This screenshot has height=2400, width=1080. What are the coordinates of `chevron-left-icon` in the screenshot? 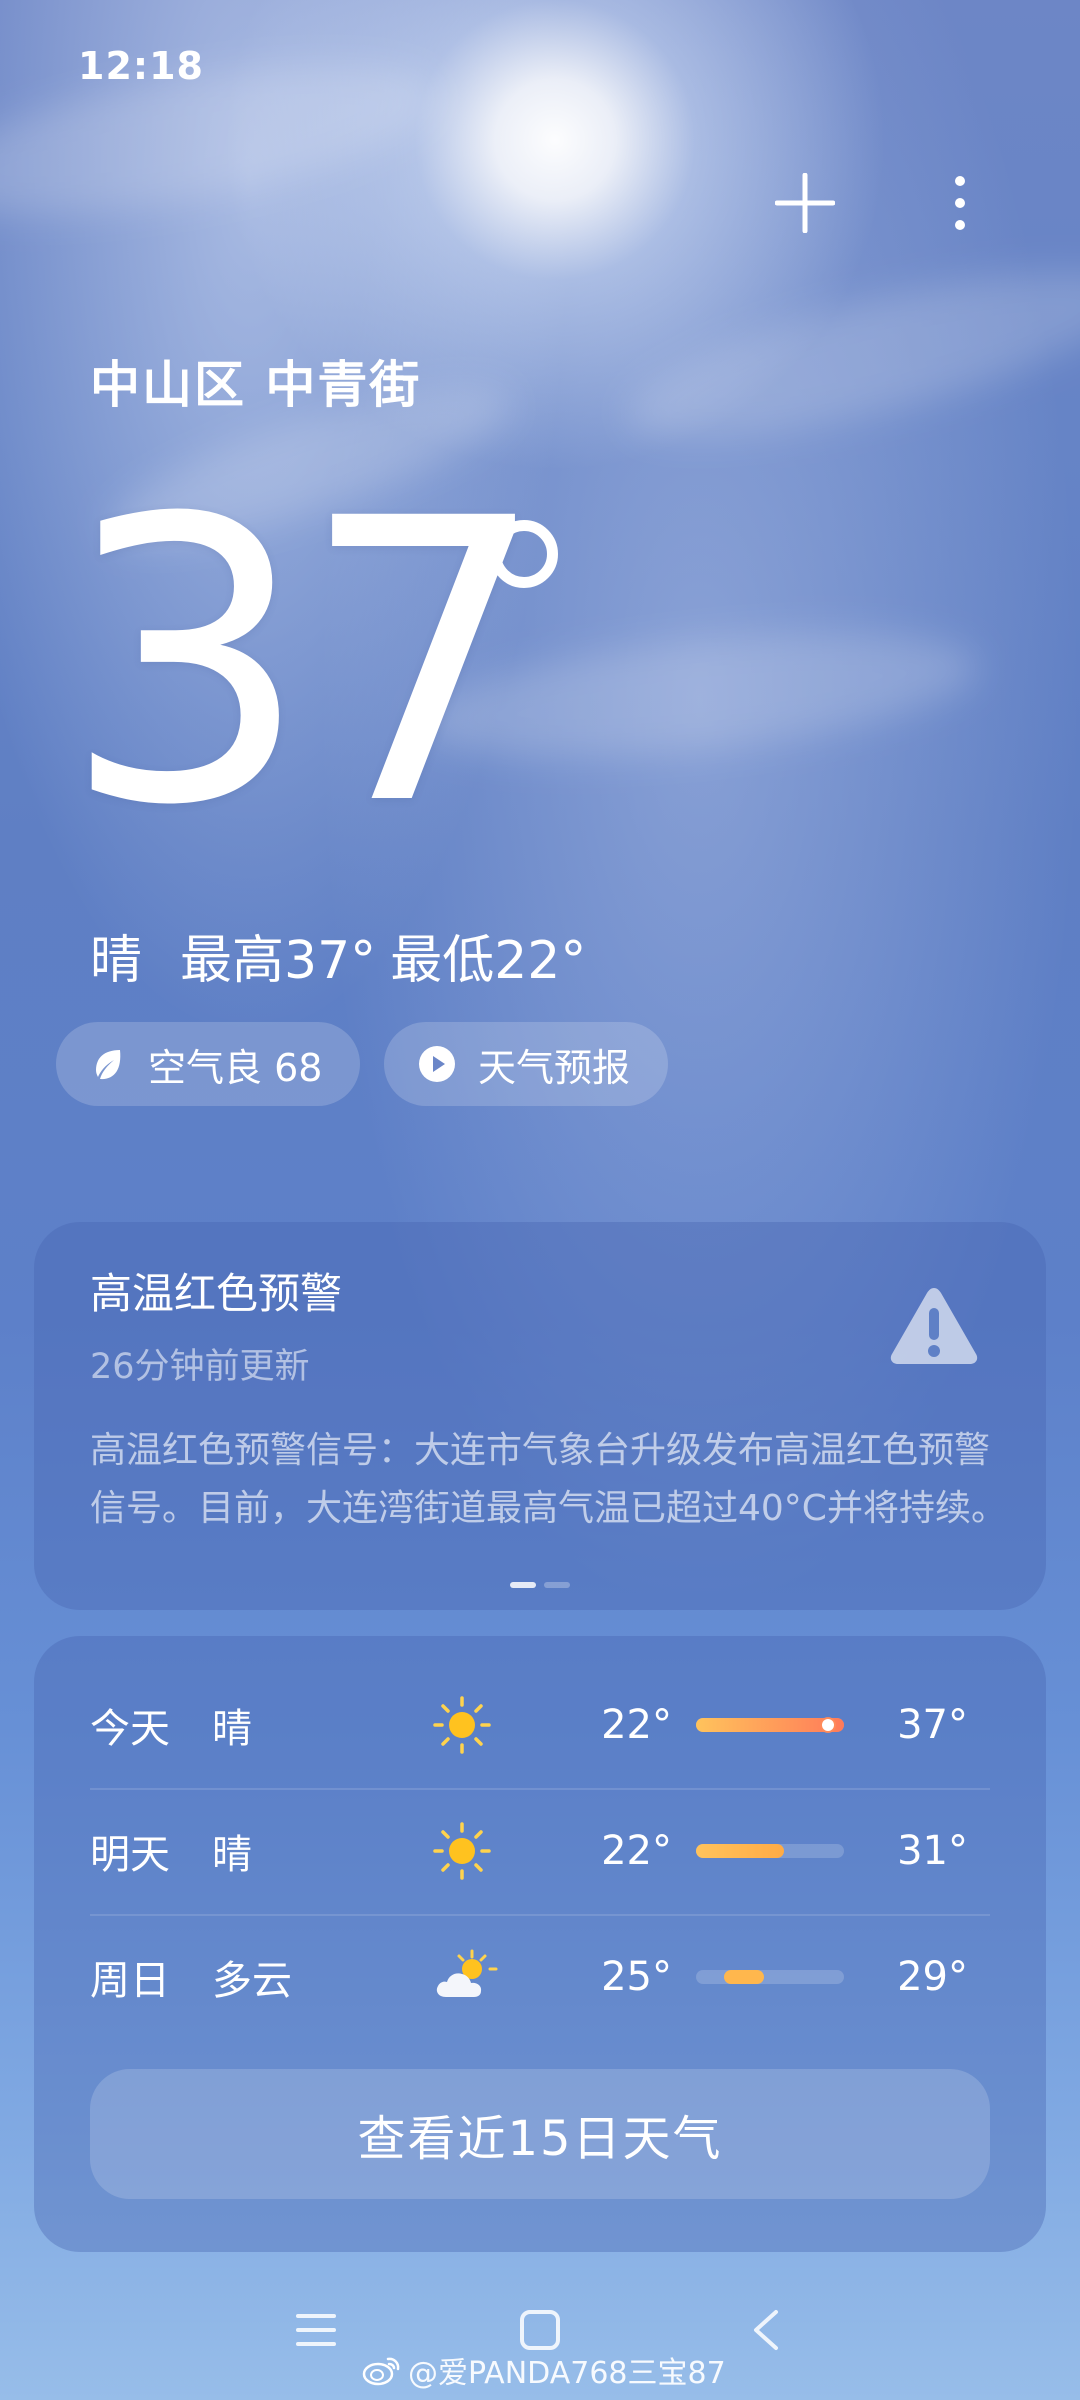 It's located at (766, 2330).